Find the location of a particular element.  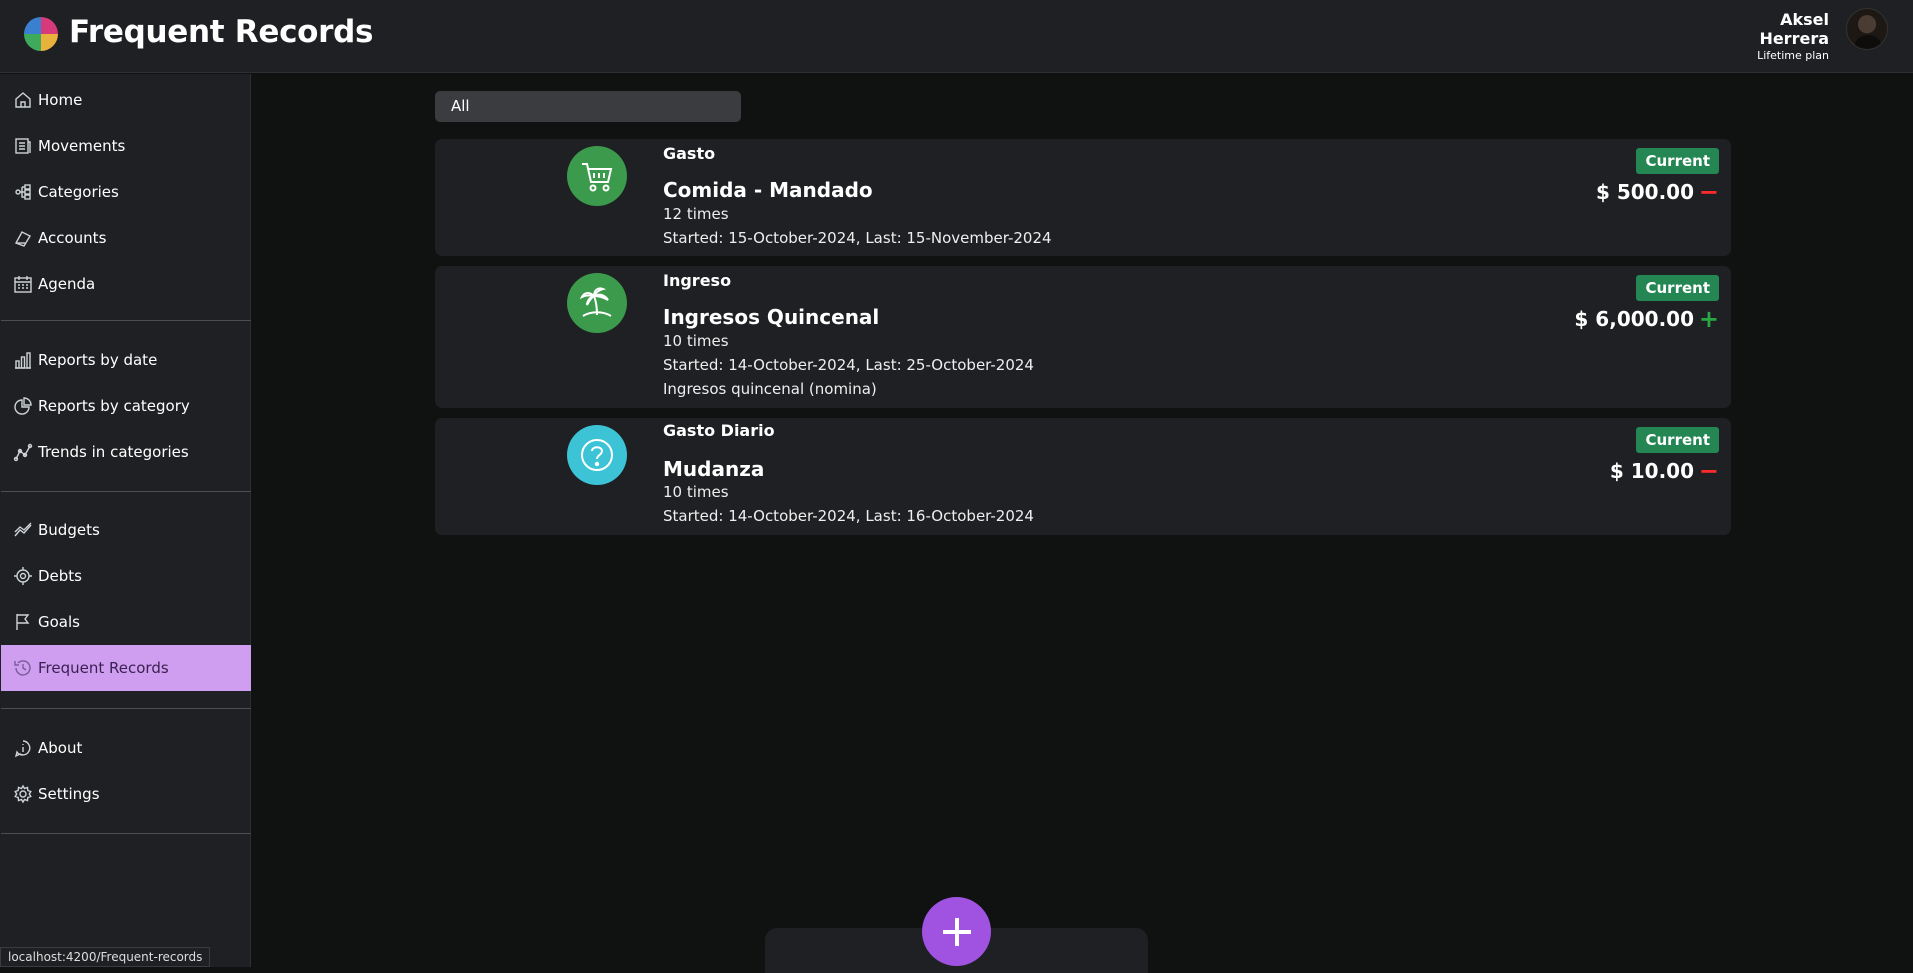

pie-chart-icon is located at coordinates (23, 406).